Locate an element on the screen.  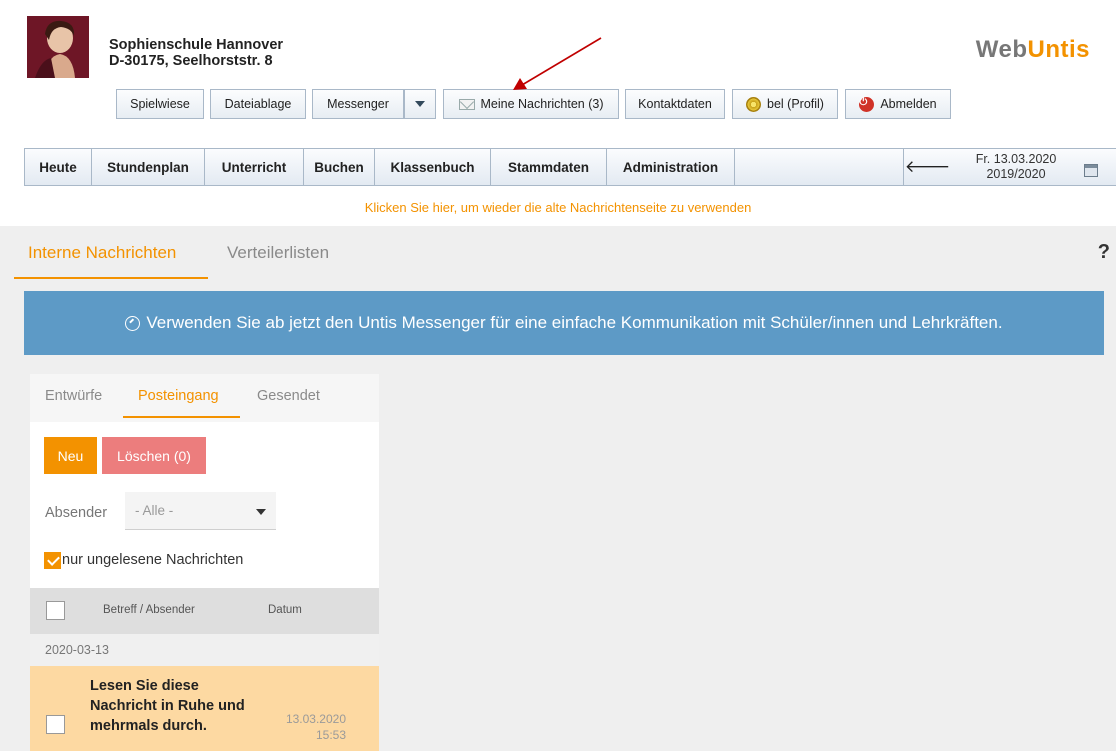
chat-icon is located at coordinates (133, 323).